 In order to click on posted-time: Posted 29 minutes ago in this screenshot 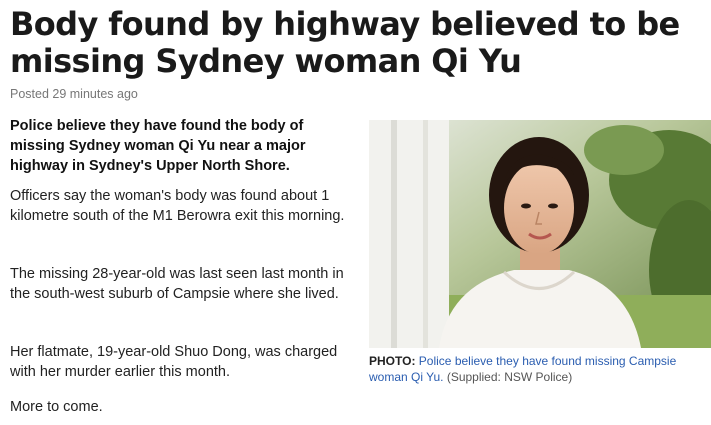, I will do `click(74, 94)`.